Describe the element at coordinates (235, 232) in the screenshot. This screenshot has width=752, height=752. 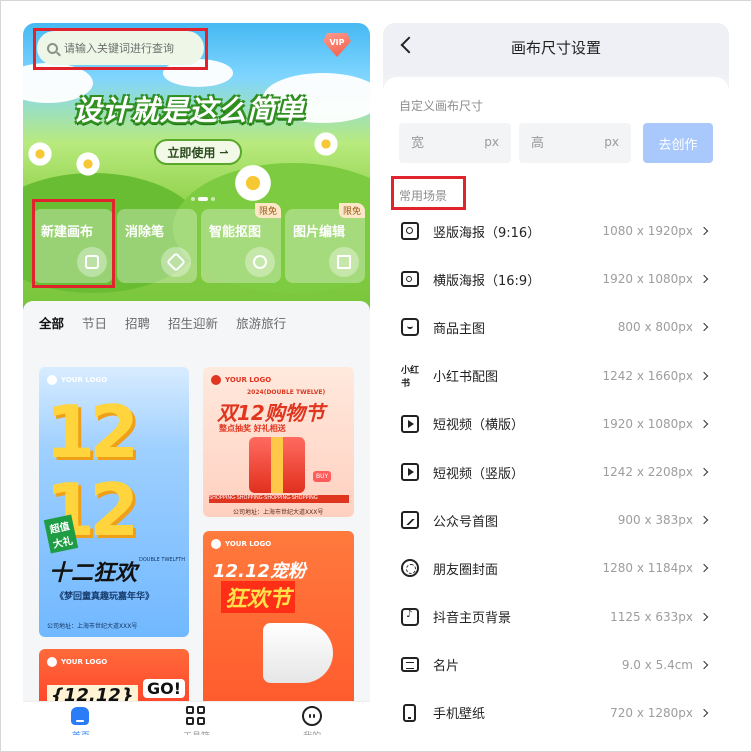
I see `tool-label: 智能抠图` at that location.